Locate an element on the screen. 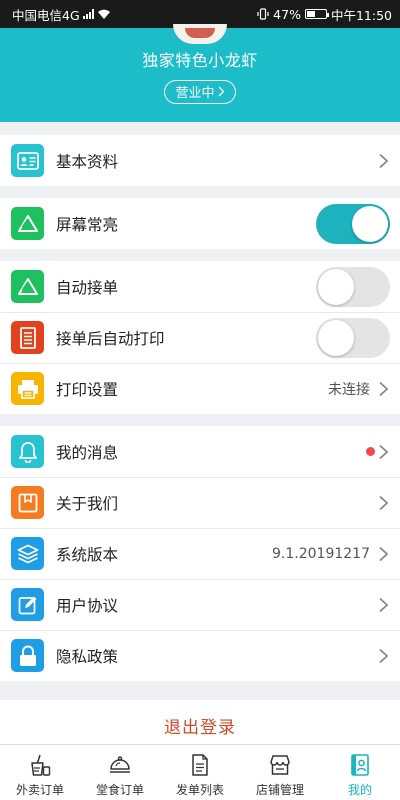  basic-info-label: 基本资料 is located at coordinates (87, 161).